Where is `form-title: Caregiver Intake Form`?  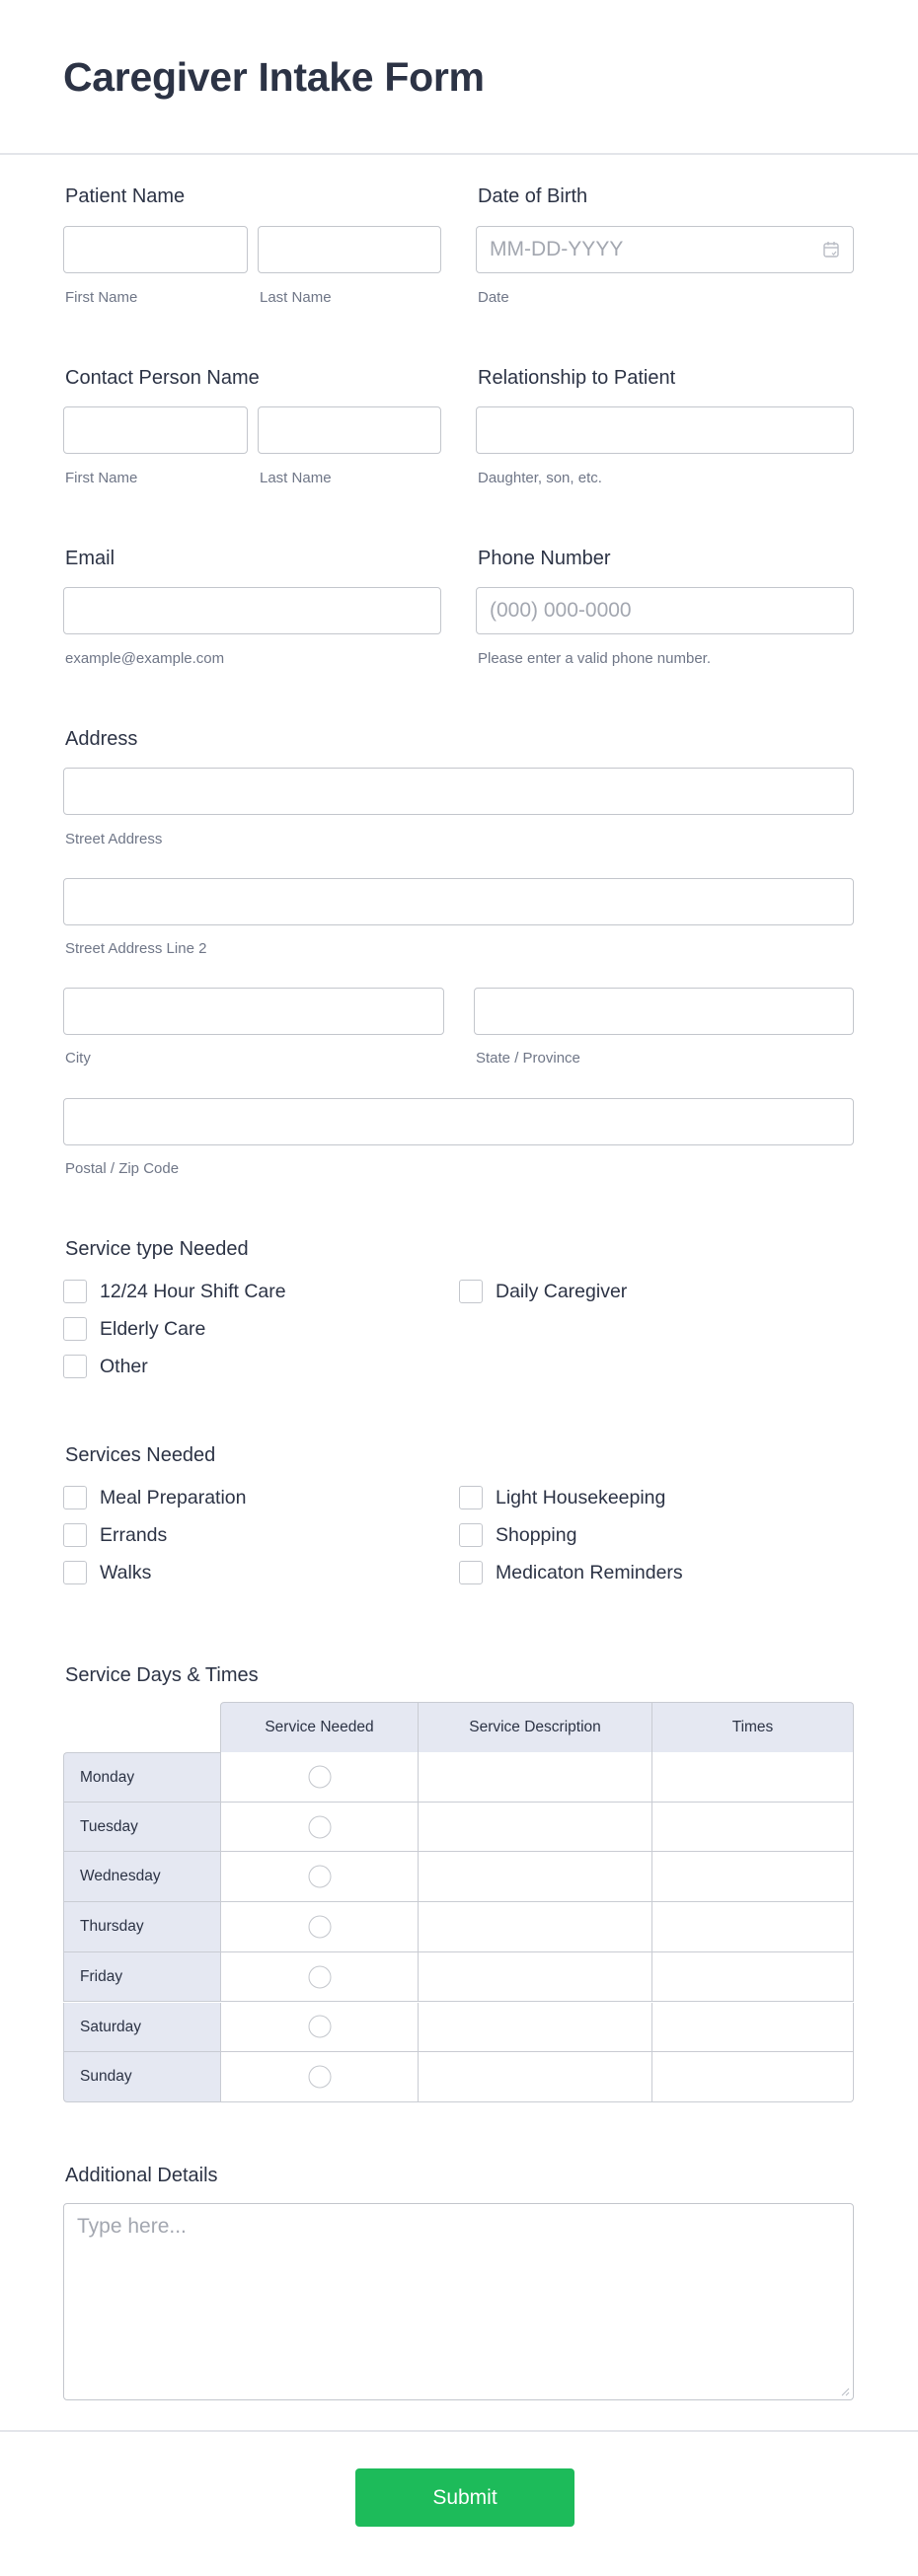
form-title: Caregiver Intake Form is located at coordinates (274, 77).